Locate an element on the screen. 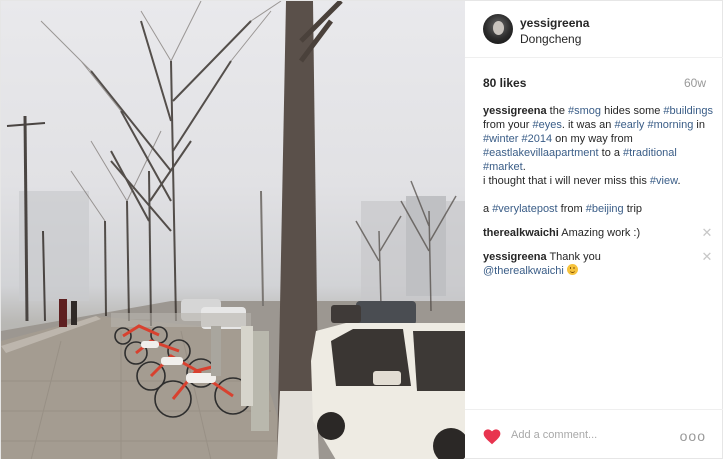  comment-mention: @therealkwaichi is located at coordinates (523, 271).